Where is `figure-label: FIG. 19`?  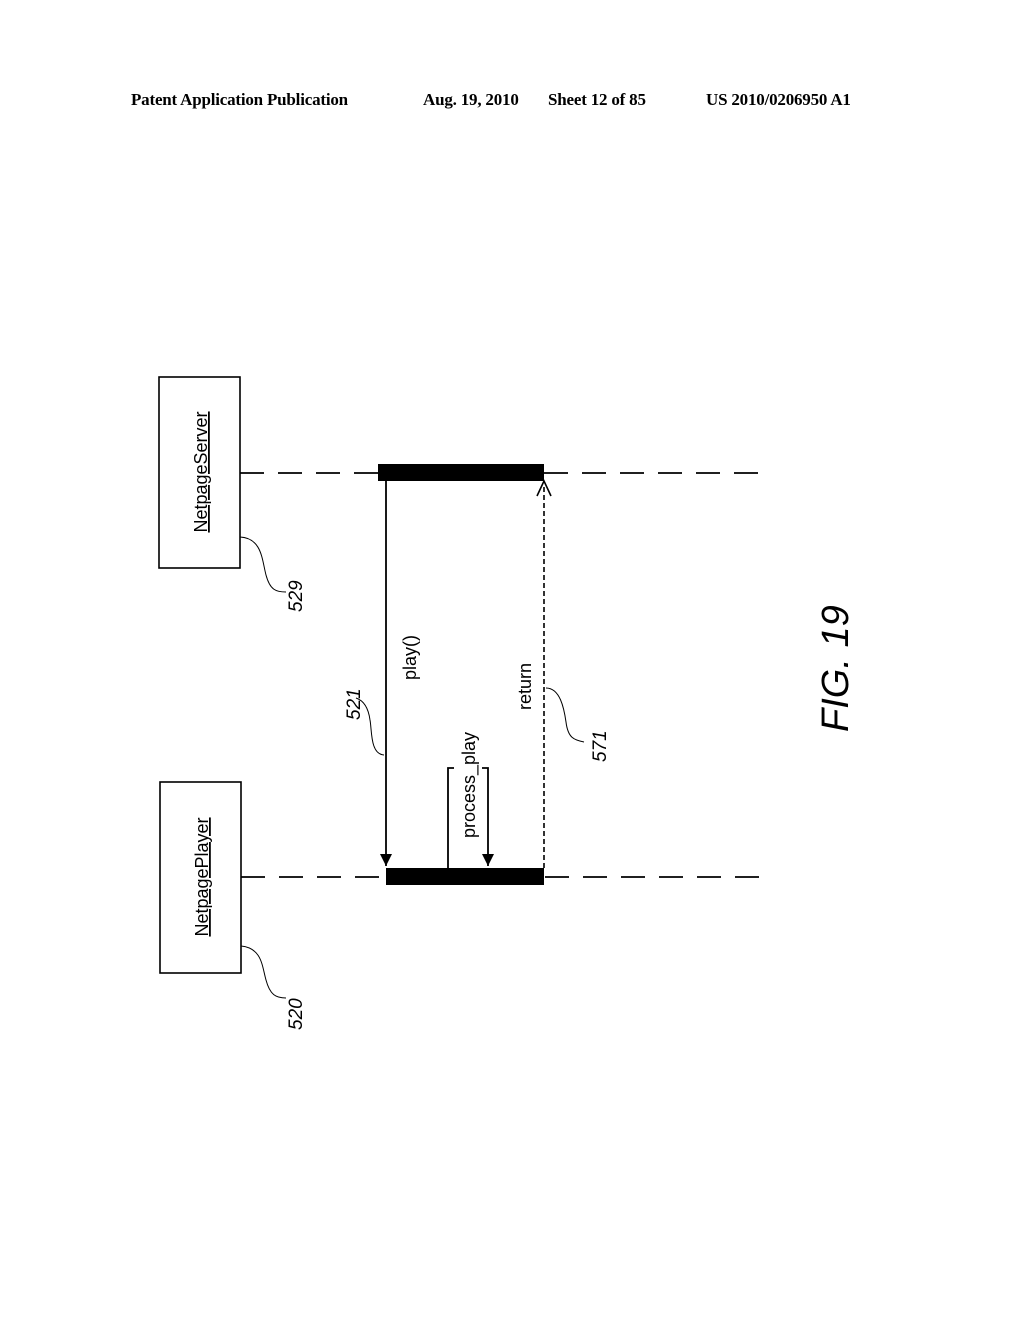
figure-label: FIG. 19 is located at coordinates (836, 668).